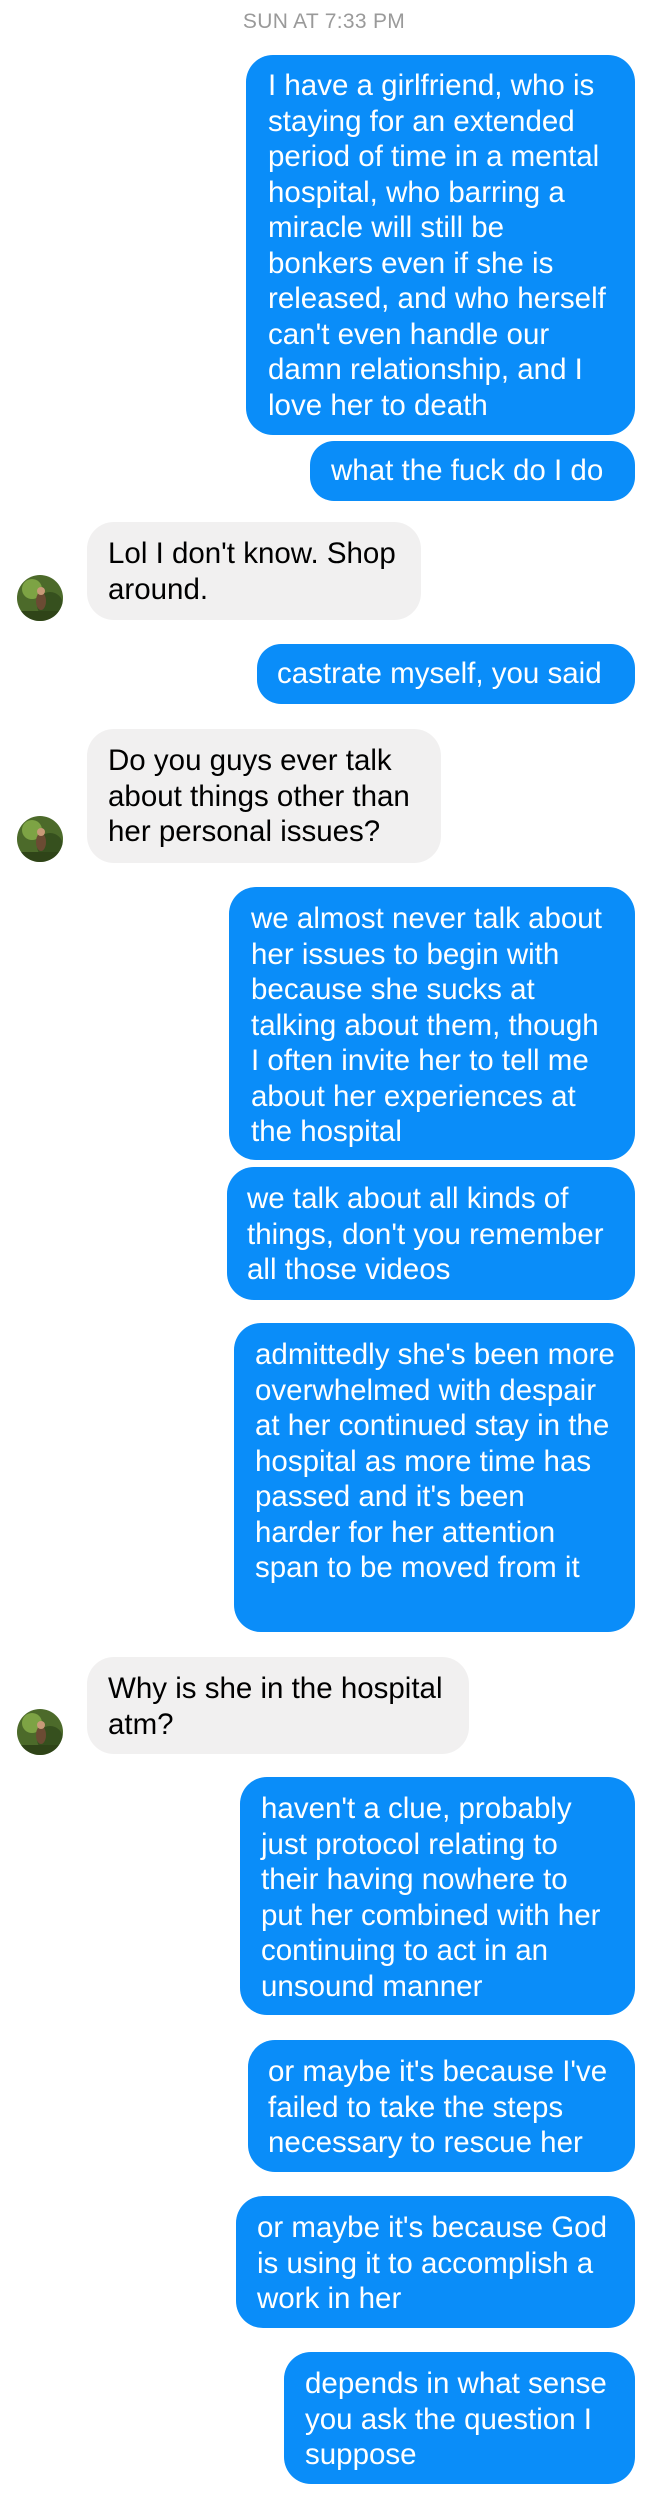  I want to click on sent-message-bubble: castrate myself, you said, so click(446, 674).